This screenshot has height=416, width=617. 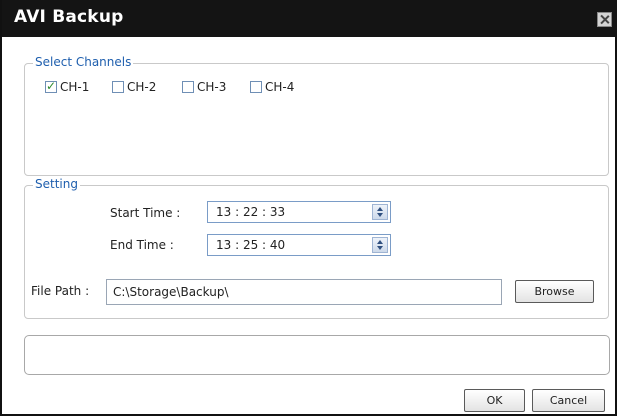 What do you see at coordinates (171, 292) in the screenshot?
I see `file-path-value: C:\Storage\Backup\` at bounding box center [171, 292].